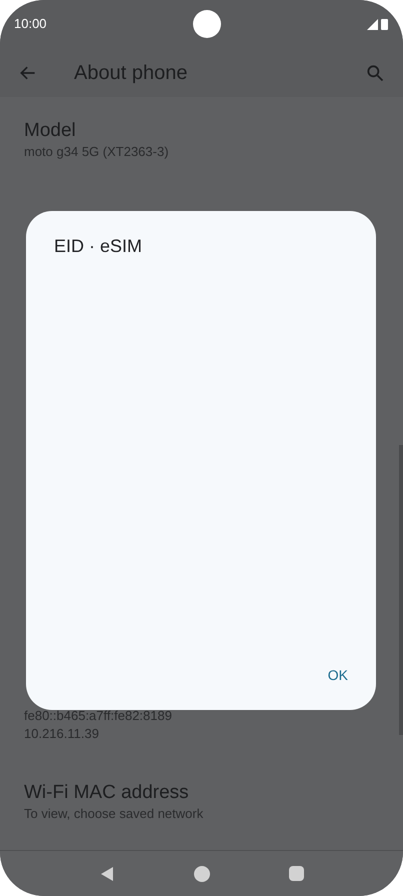 This screenshot has height=896, width=403. Describe the element at coordinates (375, 72) in the screenshot. I see `search-icon` at that location.